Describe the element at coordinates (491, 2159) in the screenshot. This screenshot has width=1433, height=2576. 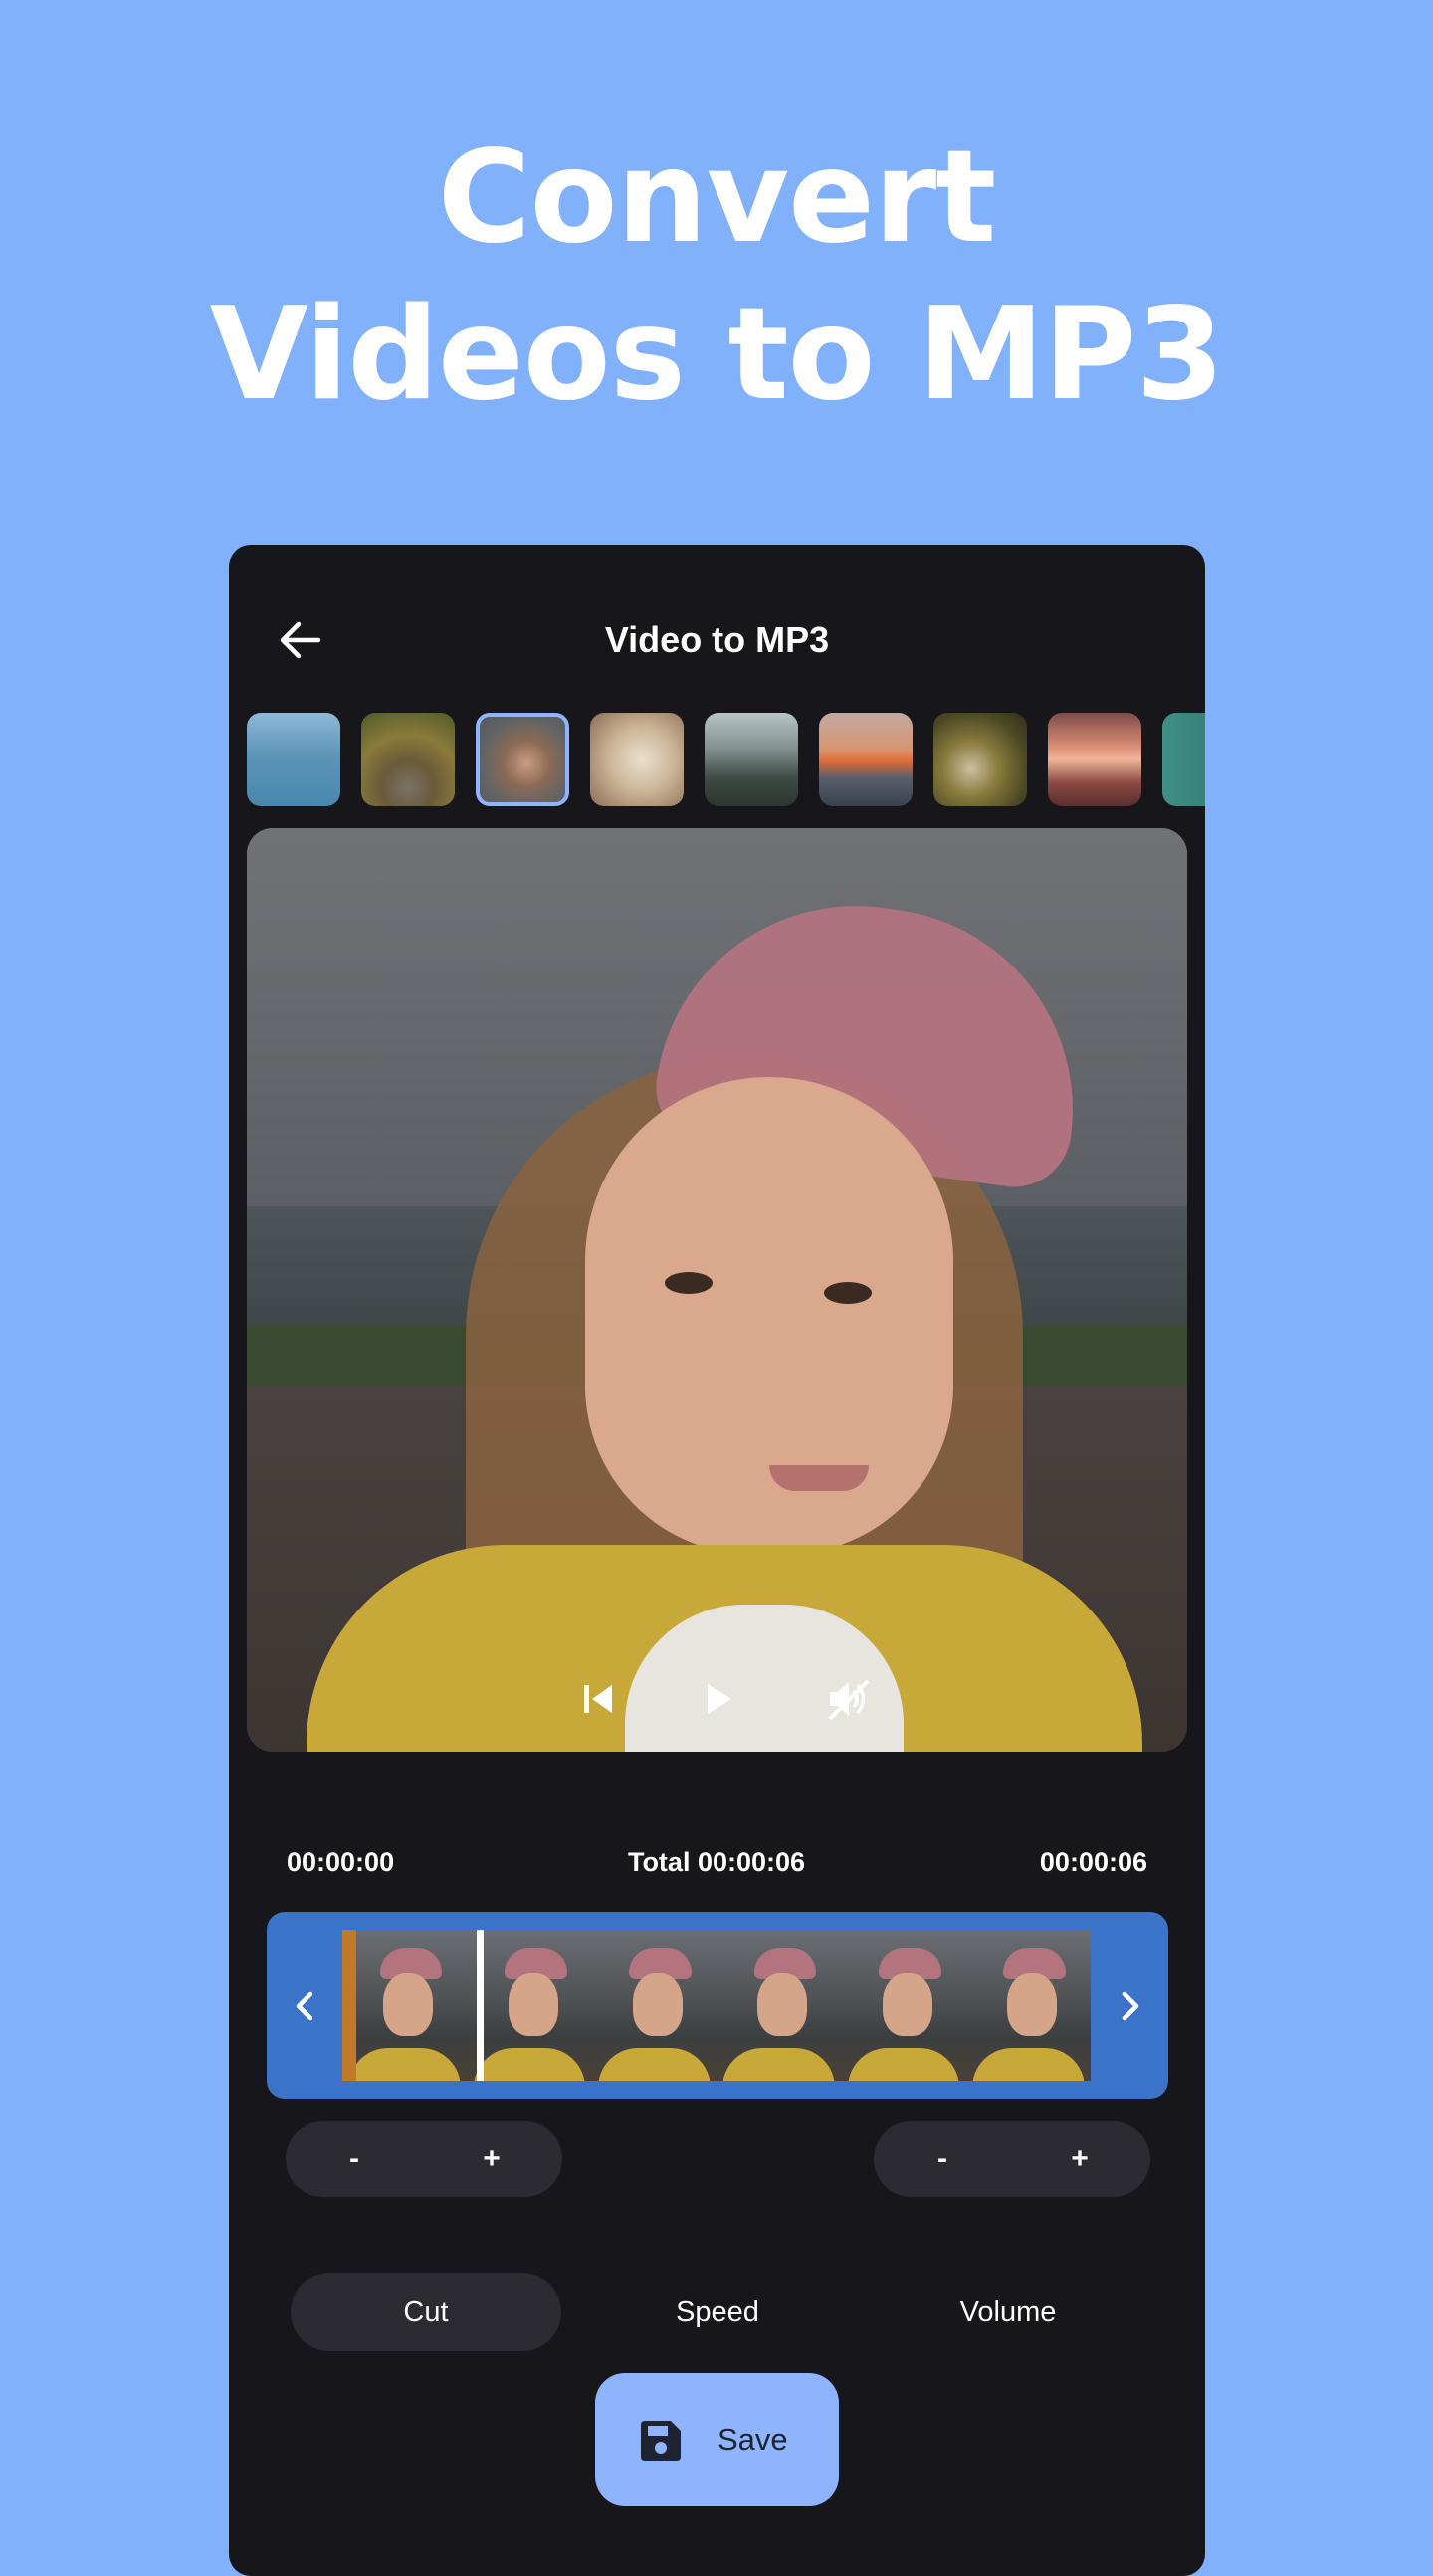
I see `start-plus-button: +` at that location.